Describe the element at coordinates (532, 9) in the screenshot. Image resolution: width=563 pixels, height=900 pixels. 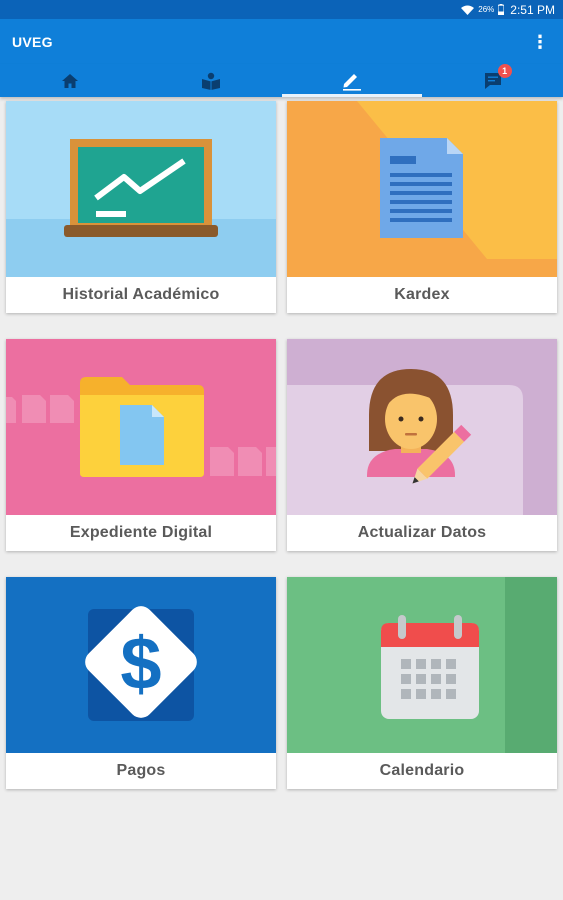
I see `status-time: 2:51 PM` at that location.